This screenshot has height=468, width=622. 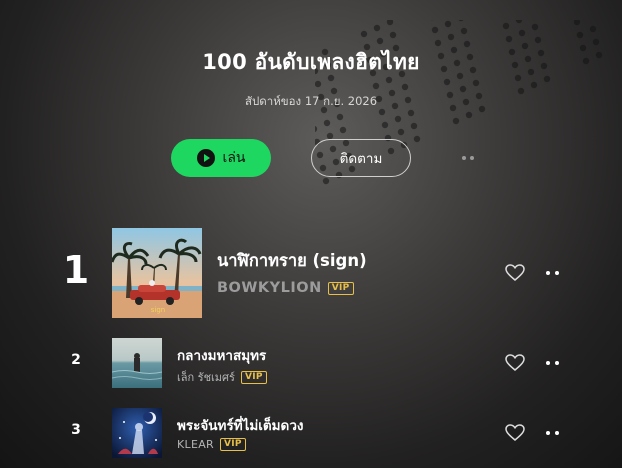 I want to click on song-rank: 3, so click(x=76, y=430).